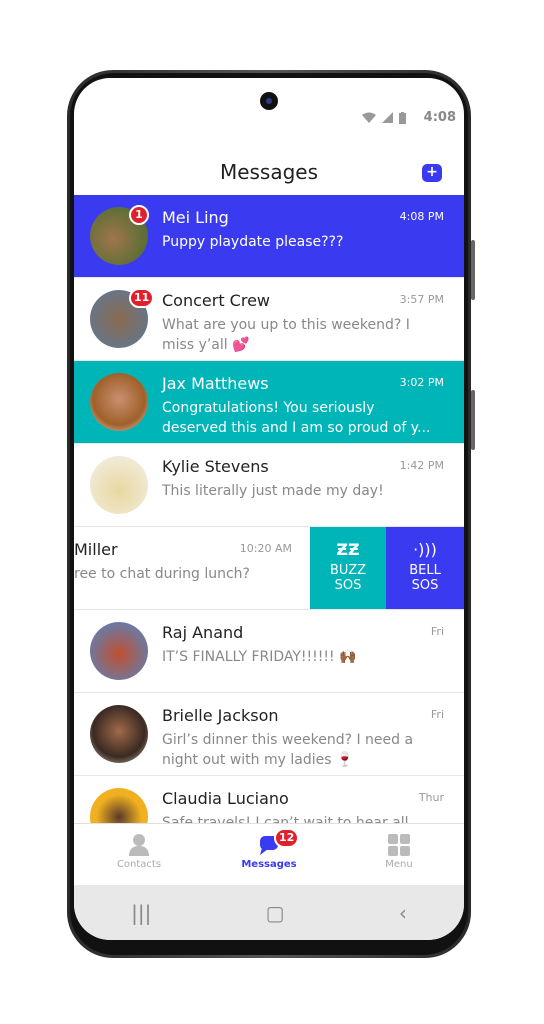  What do you see at coordinates (439, 117) in the screenshot?
I see `clock: 4:08` at bounding box center [439, 117].